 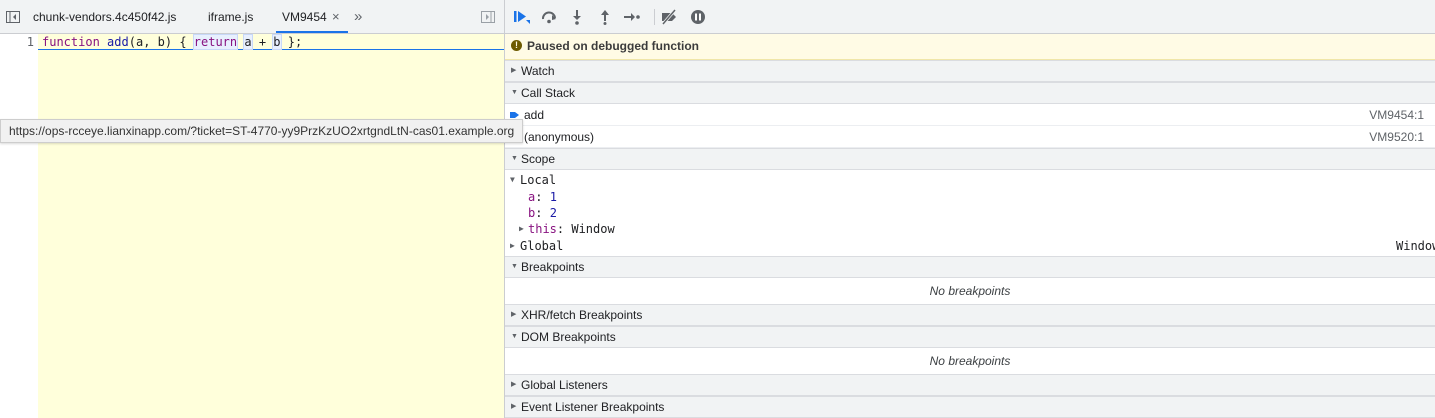 I want to click on tab-chunk-vendors: chunk-vendors.4c450f42.js, so click(x=104, y=16).